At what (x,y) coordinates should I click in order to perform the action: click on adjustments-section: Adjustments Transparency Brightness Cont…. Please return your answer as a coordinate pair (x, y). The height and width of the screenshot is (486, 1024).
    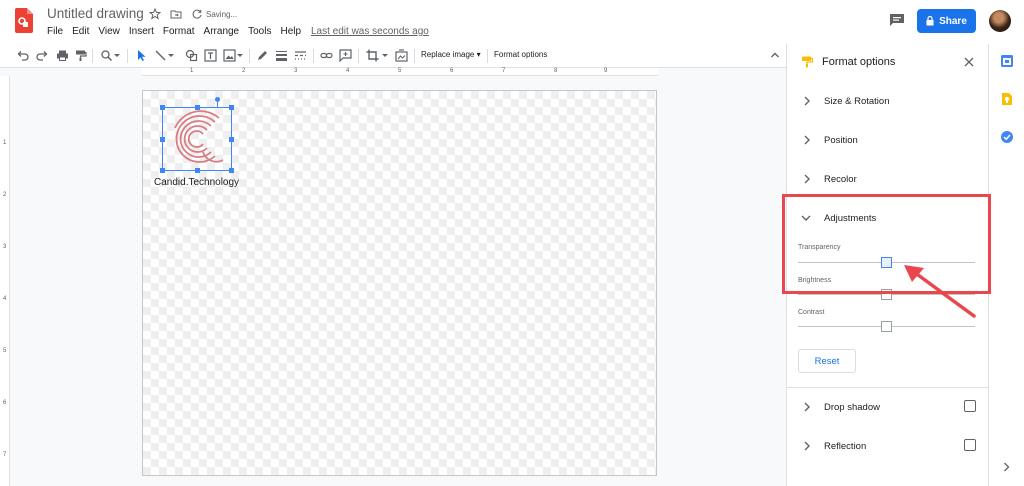
    Looking at the image, I should click on (888, 292).